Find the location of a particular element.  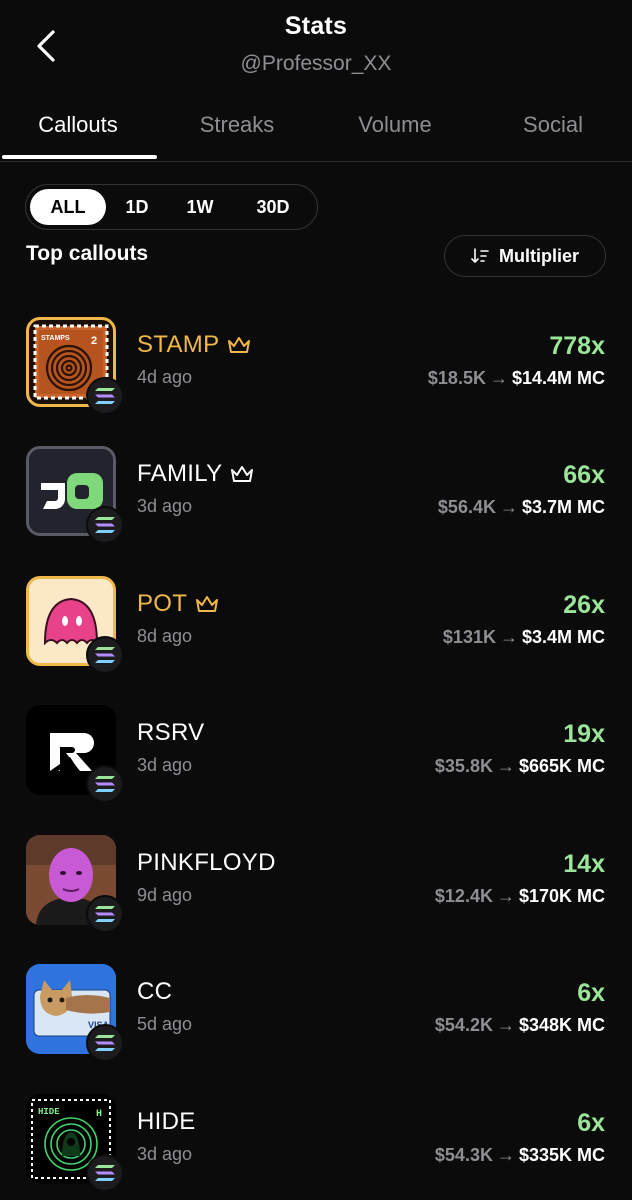

token-name: RSRV is located at coordinates (171, 732).